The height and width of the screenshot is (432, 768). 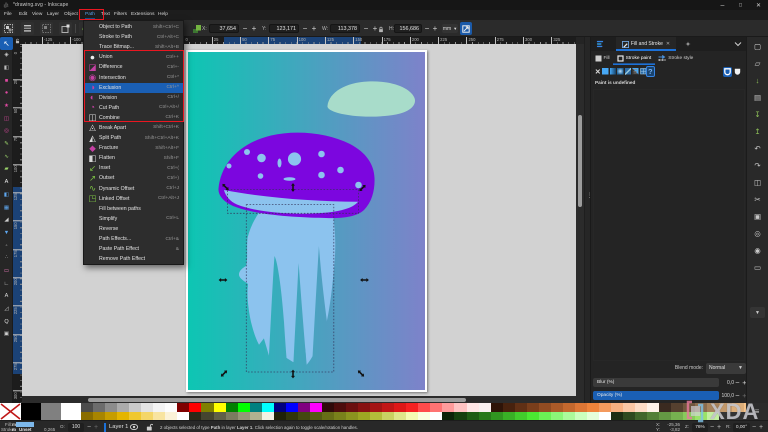 What do you see at coordinates (606, 71) in the screenshot?
I see `paint-flat-button` at bounding box center [606, 71].